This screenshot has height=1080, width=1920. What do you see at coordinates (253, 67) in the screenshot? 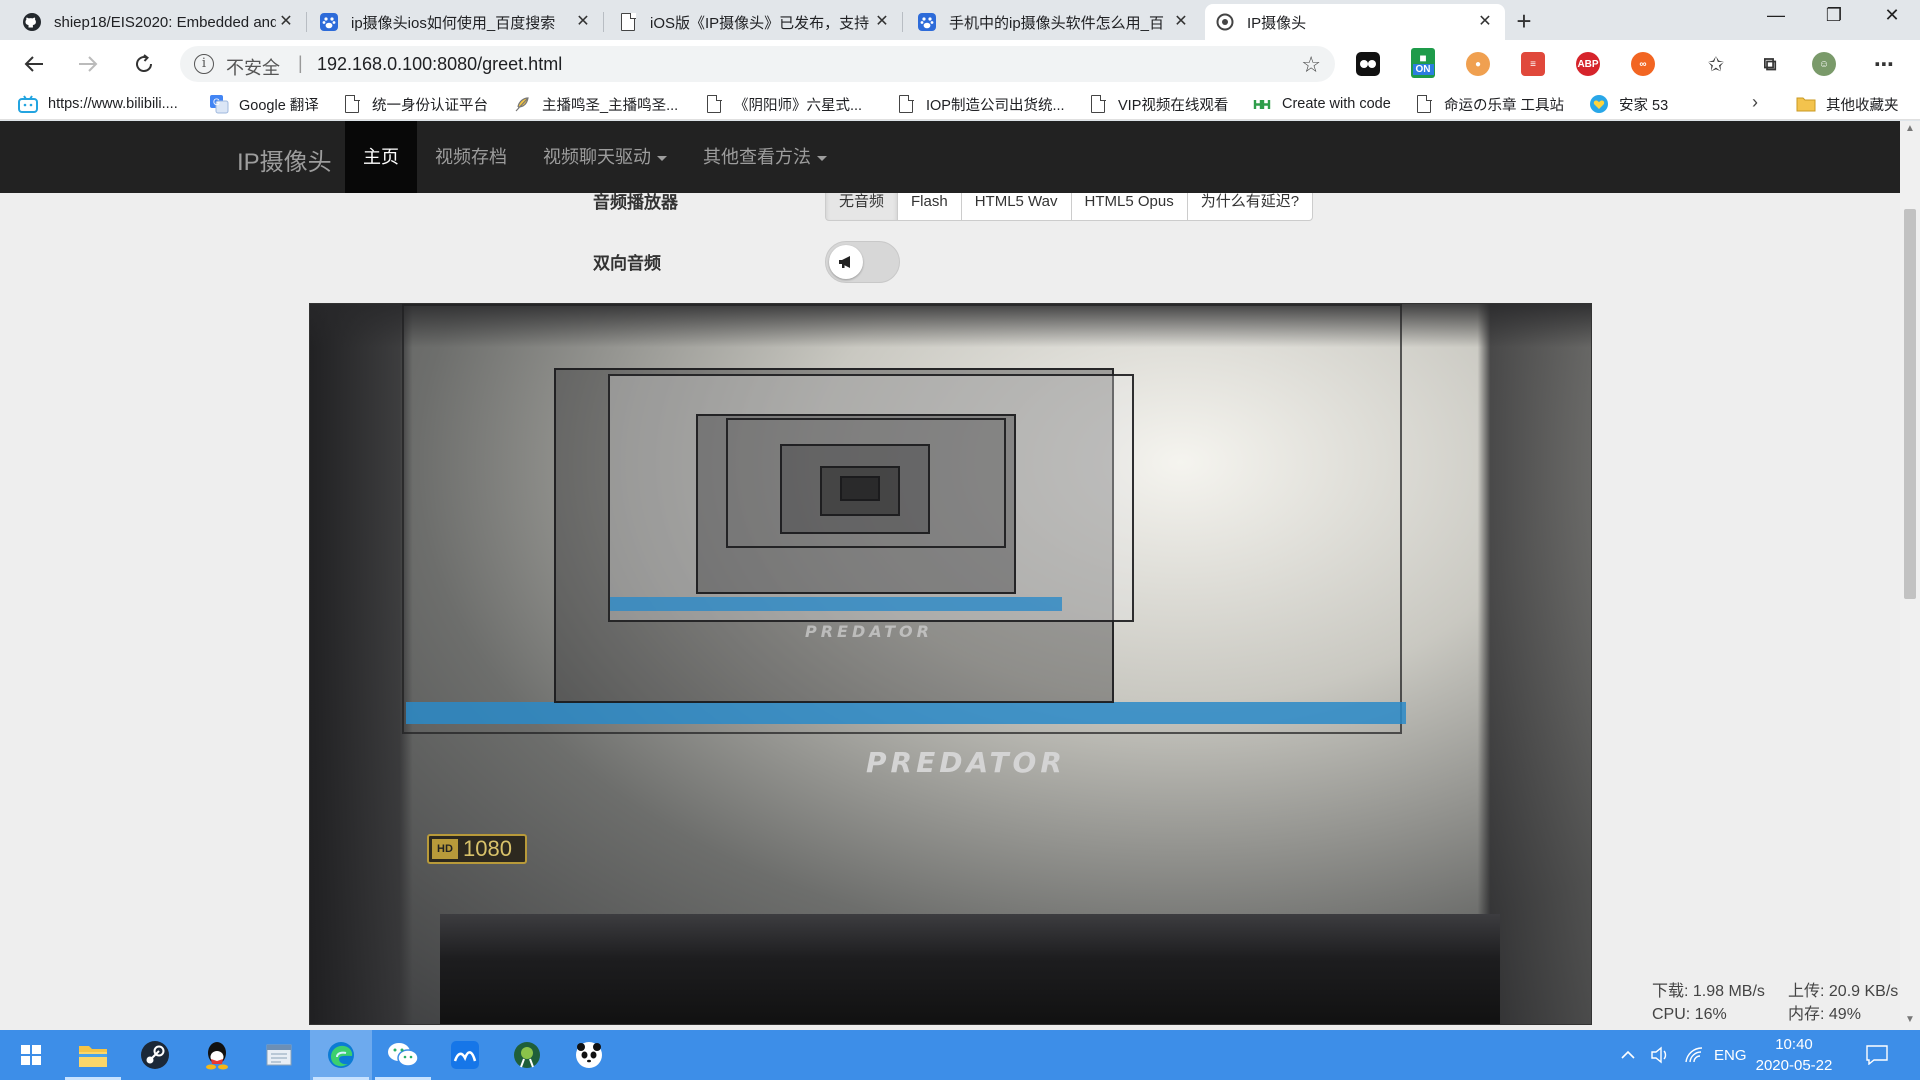
I see `security-label: 不安全` at bounding box center [253, 67].